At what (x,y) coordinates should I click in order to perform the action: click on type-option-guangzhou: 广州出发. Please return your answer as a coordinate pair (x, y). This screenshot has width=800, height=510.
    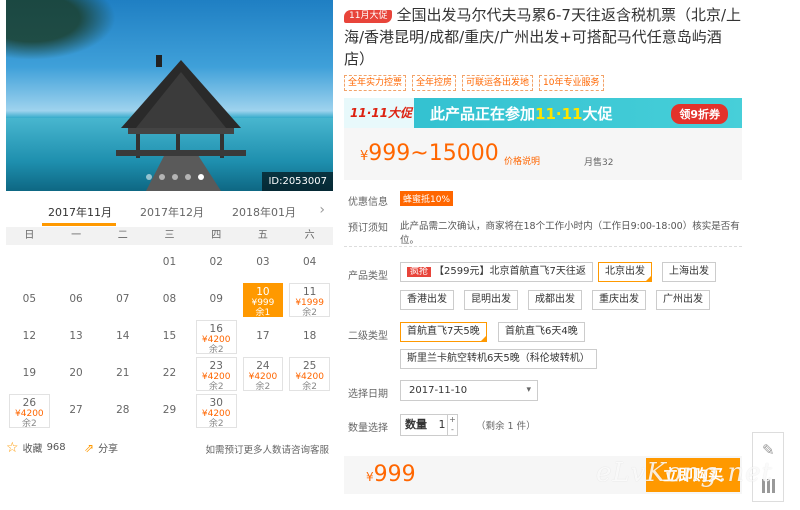
    Looking at the image, I should click on (683, 300).